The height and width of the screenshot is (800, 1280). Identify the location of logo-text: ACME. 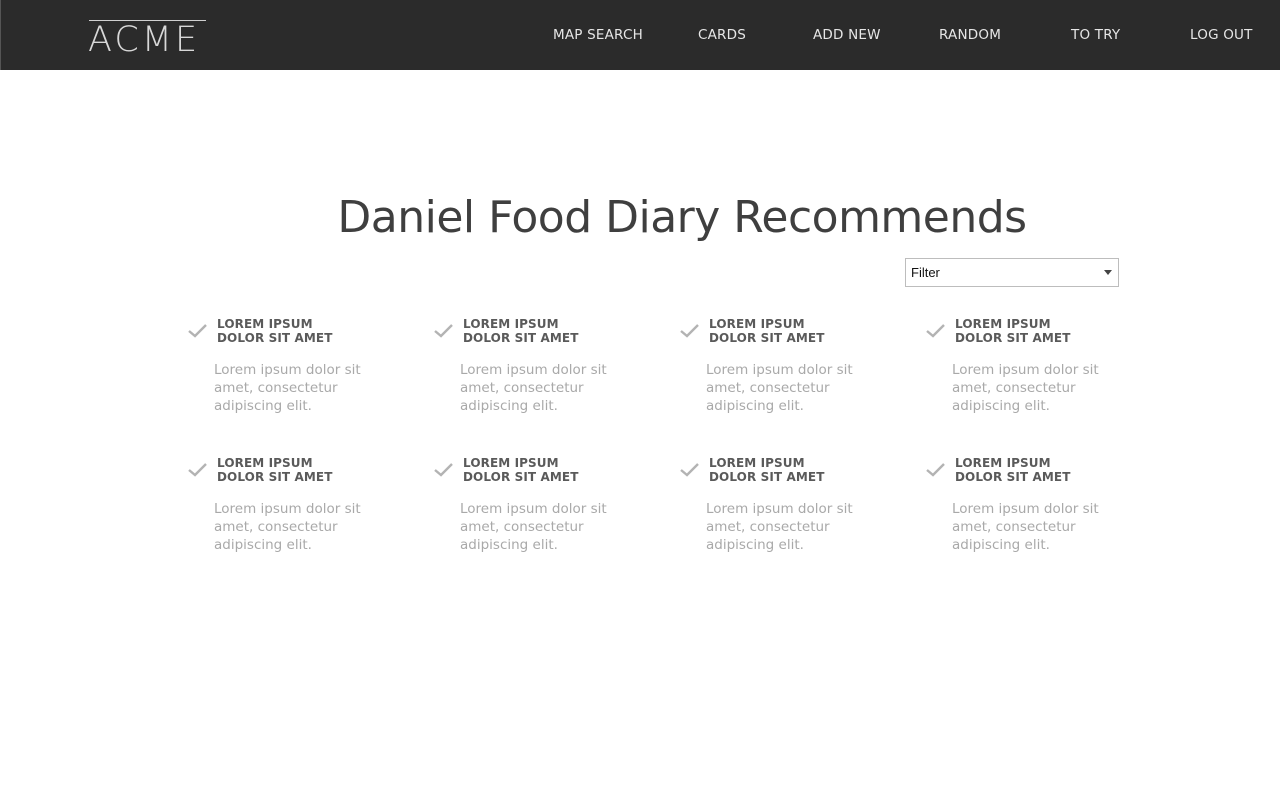
(144, 40).